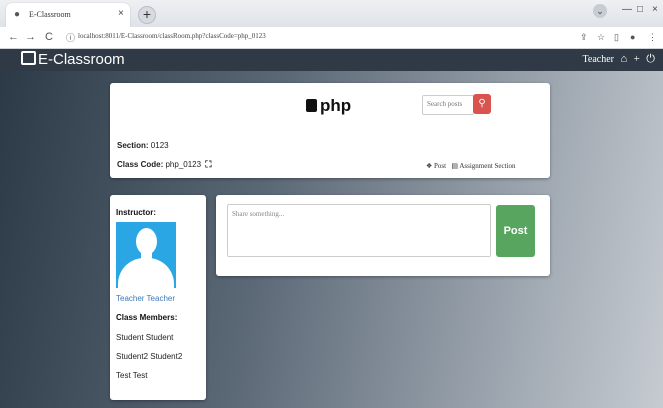 This screenshot has width=663, height=408. What do you see at coordinates (145, 337) in the screenshot?
I see `member-item: Student Student` at bounding box center [145, 337].